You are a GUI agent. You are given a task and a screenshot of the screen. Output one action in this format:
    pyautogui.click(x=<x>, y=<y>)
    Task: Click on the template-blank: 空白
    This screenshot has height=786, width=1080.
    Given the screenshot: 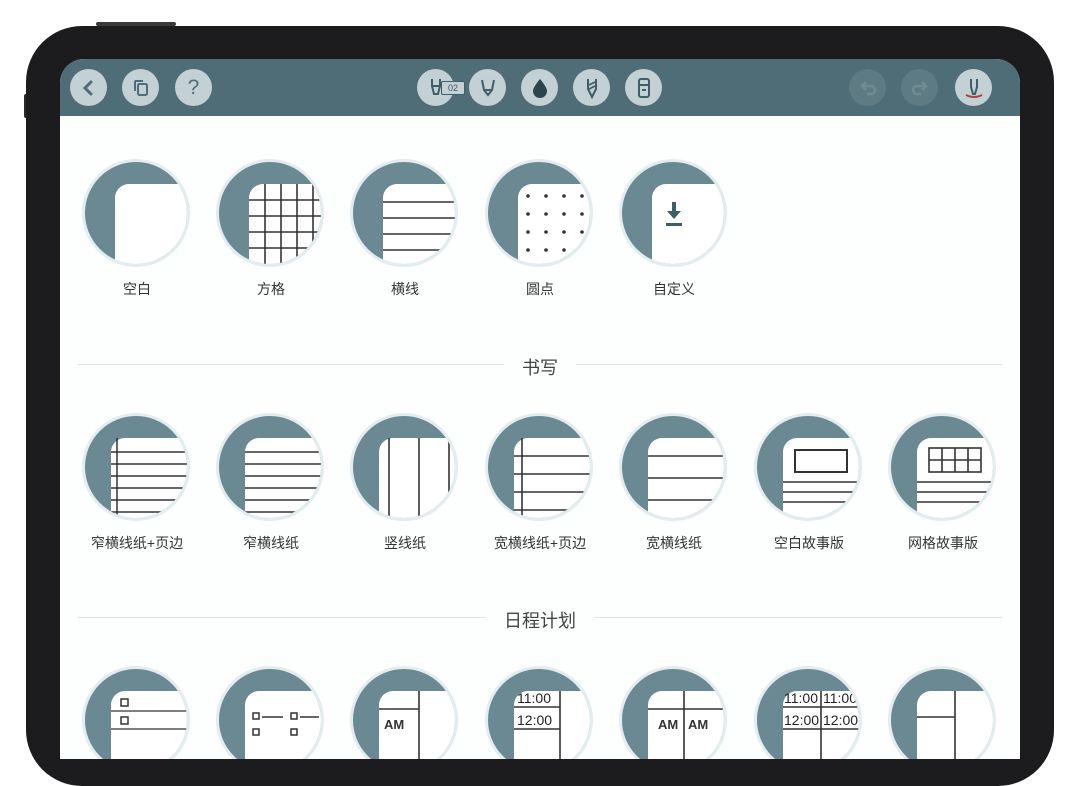 What is the action you would take?
    pyautogui.click(x=127, y=234)
    